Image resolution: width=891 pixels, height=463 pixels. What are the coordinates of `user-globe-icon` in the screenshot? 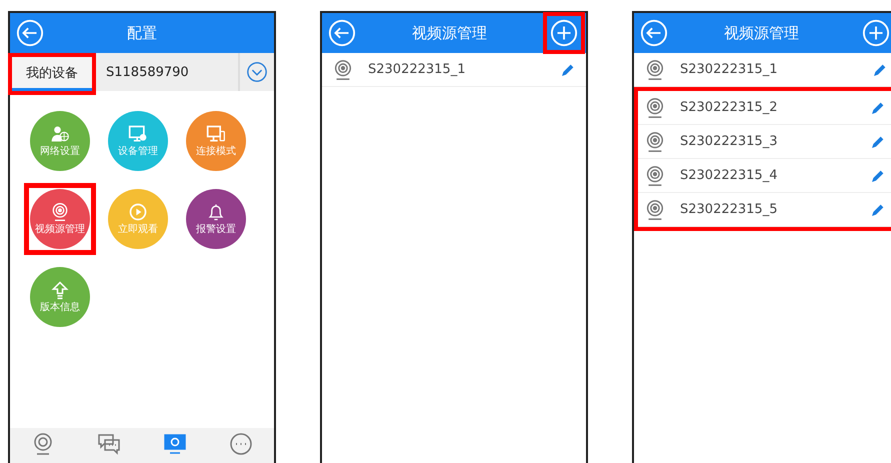 It's located at (60, 134).